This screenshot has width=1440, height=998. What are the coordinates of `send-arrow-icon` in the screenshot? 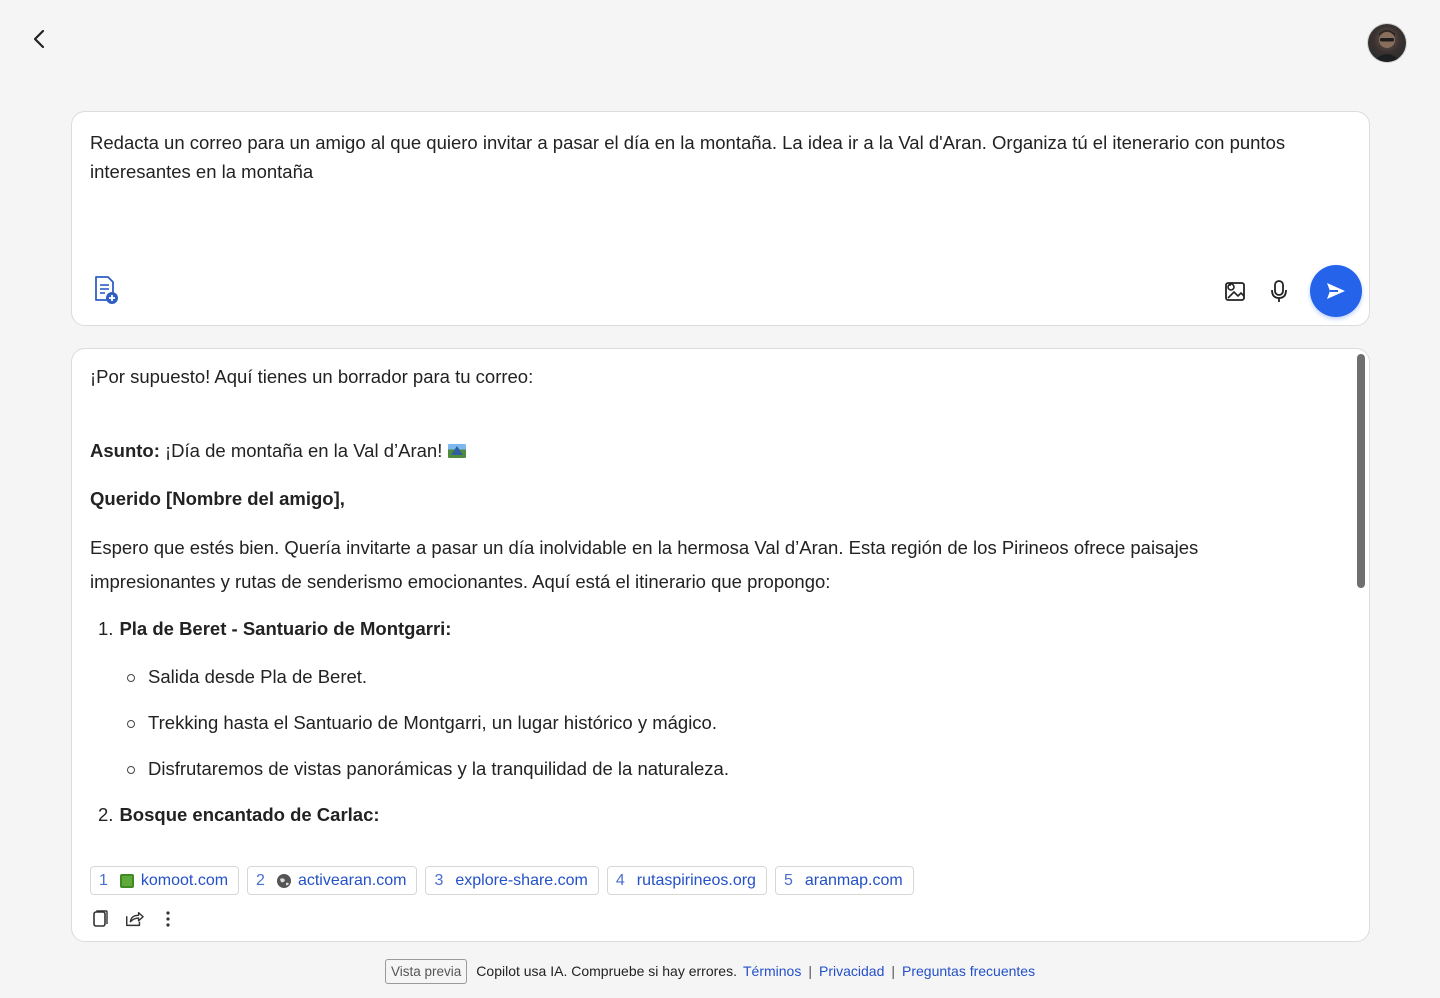 It's located at (1336, 291).